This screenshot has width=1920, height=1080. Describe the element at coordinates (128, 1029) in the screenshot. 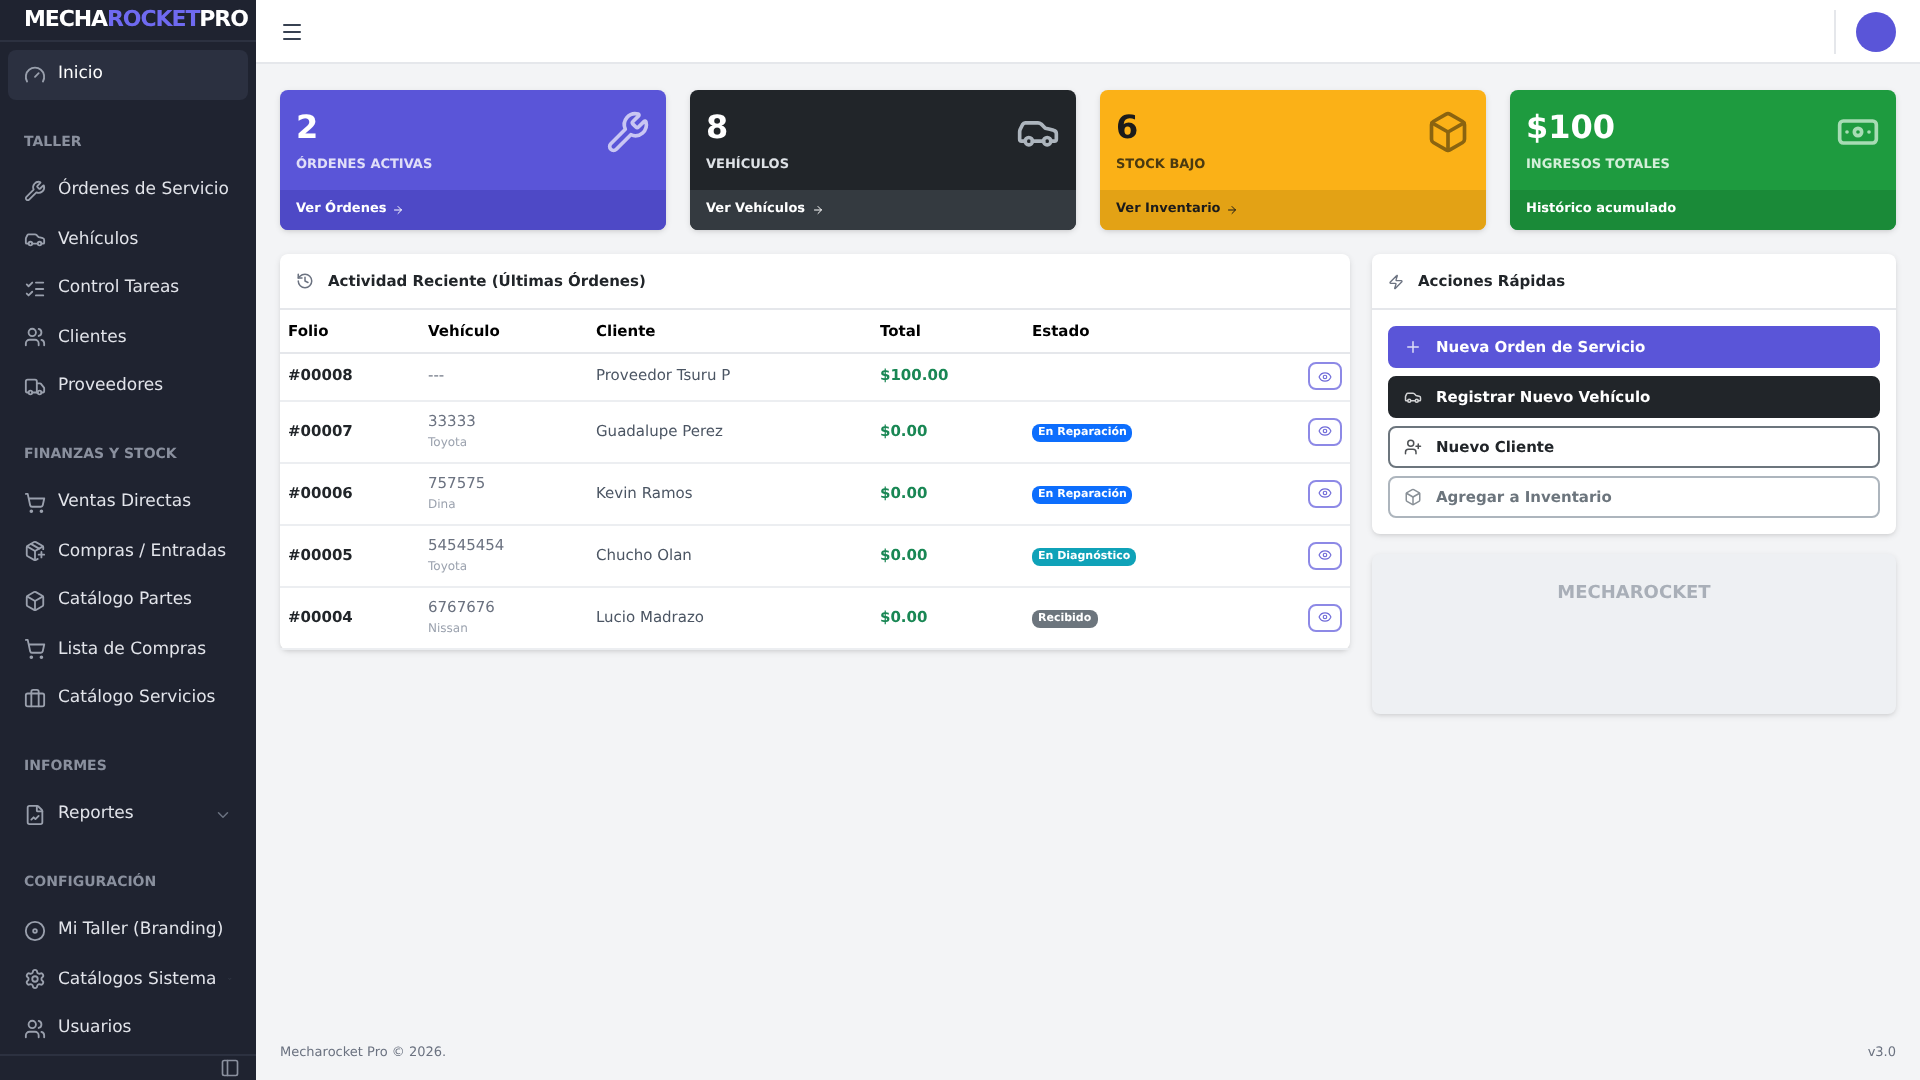

I see `sidebar-item: Usuarios` at that location.